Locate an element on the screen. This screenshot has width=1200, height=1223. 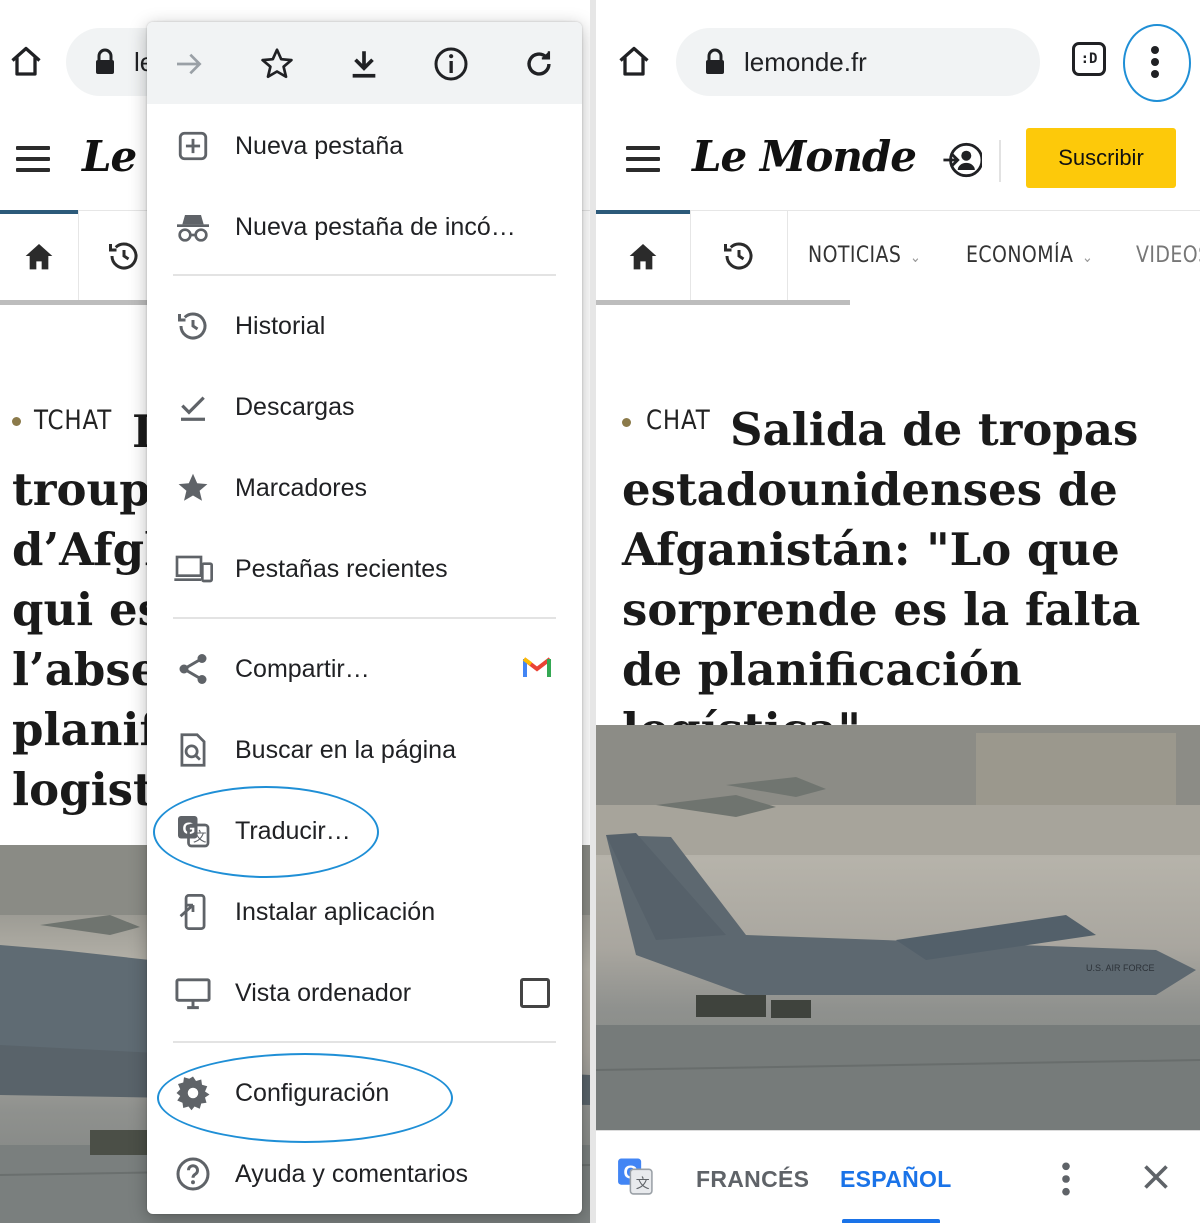
browser-toolbar: lemonde.fr :D is located at coordinates (898, 56).